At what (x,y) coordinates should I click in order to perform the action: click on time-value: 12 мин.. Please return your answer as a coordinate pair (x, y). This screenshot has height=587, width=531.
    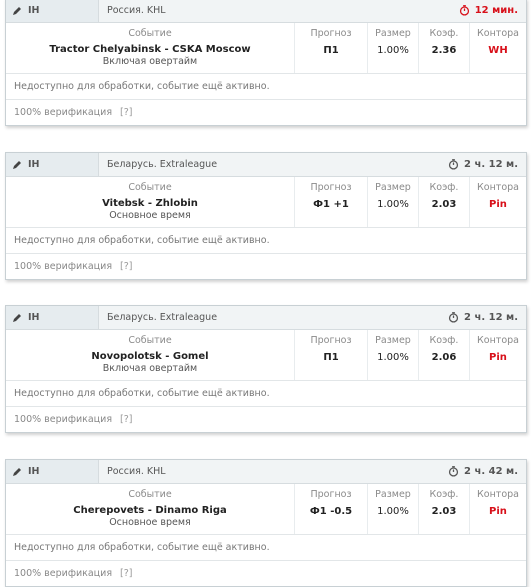
    Looking at the image, I should click on (496, 10).